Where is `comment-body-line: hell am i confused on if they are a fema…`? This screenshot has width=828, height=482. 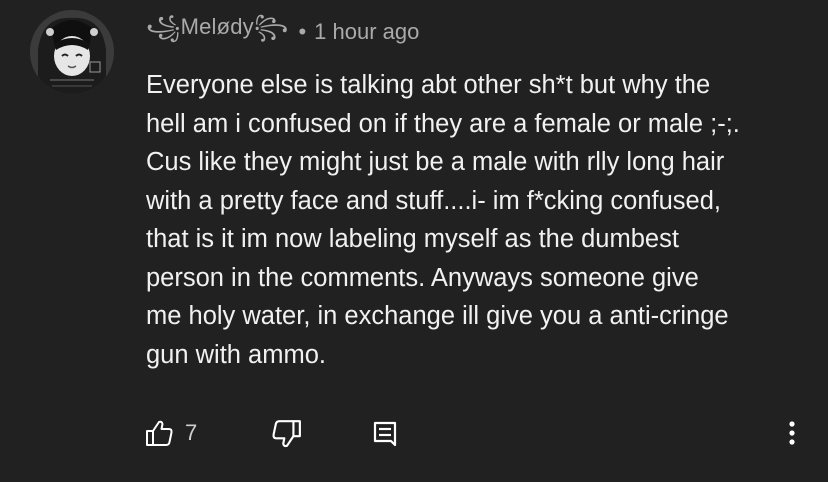
comment-body-line: hell am i confused on if they are a fema… is located at coordinates (443, 123).